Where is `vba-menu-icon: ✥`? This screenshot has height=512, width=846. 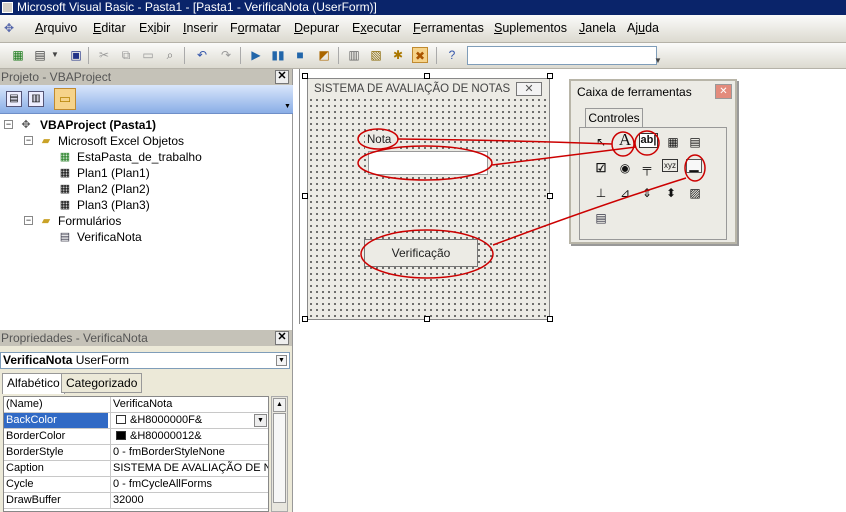 vba-menu-icon: ✥ is located at coordinates (9, 28).